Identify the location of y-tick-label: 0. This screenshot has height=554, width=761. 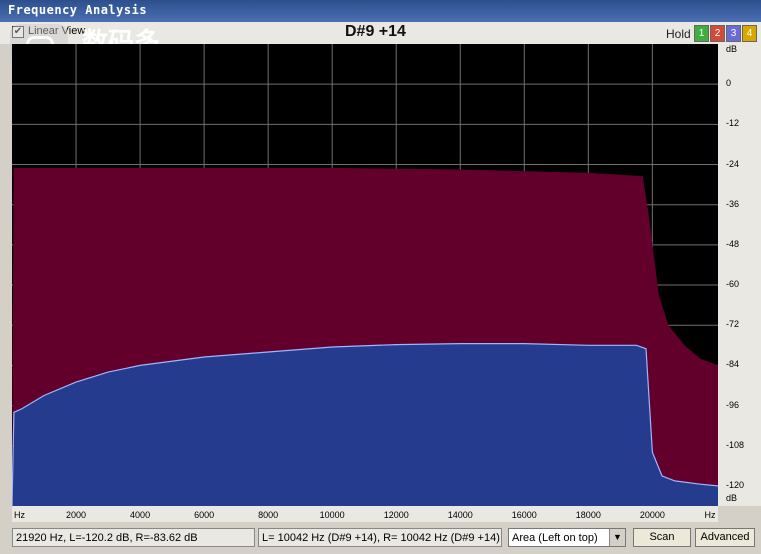
(729, 83).